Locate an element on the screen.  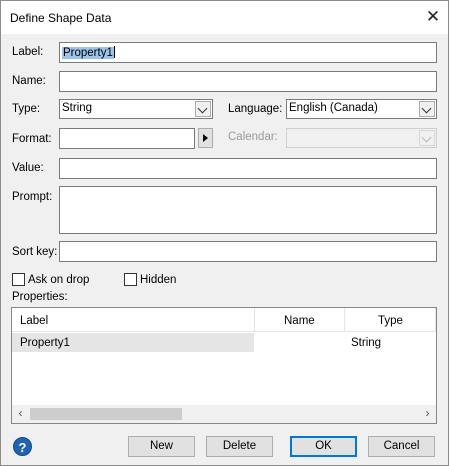
text-cursor is located at coordinates (114, 52).